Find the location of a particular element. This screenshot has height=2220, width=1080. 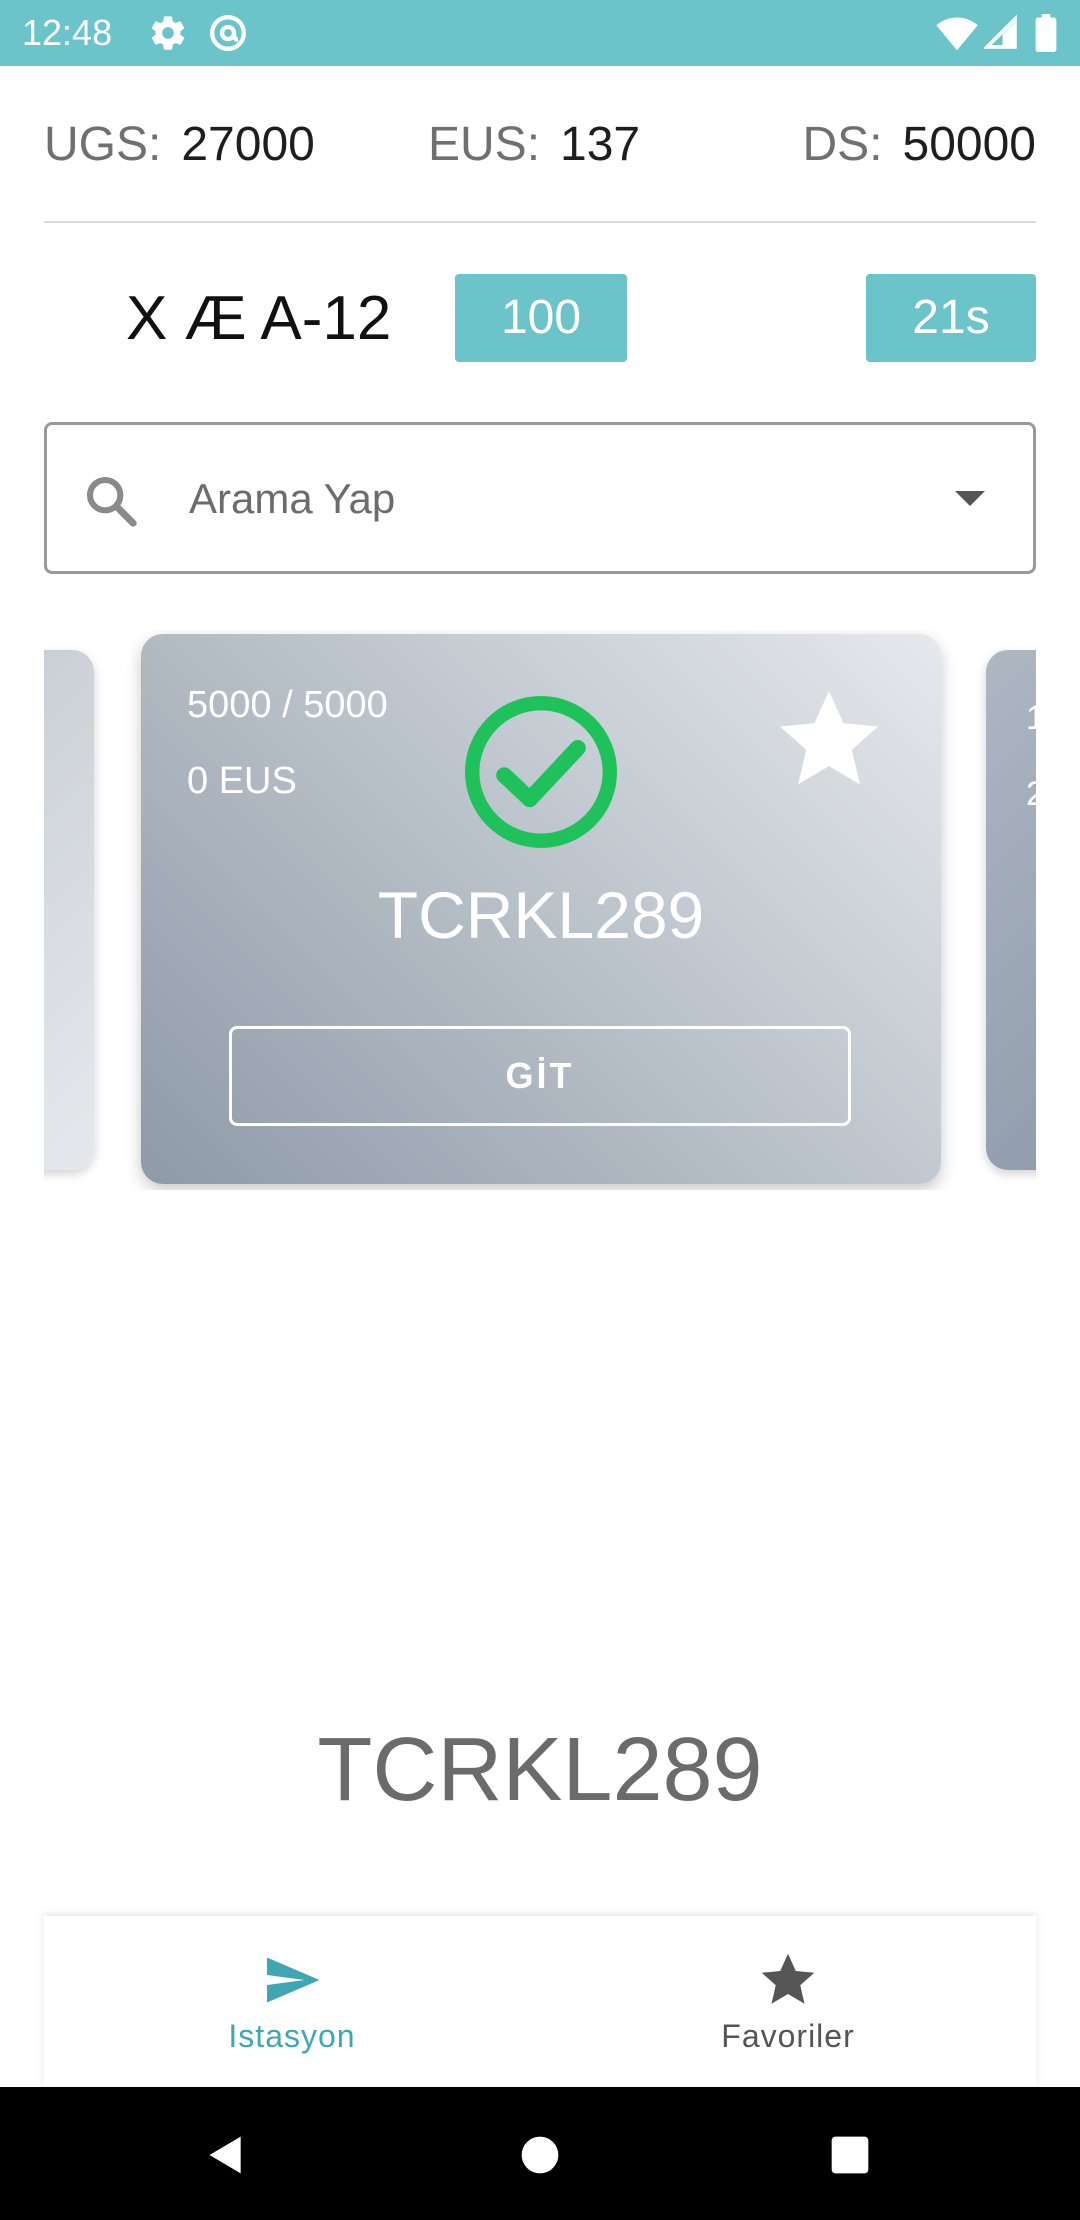

stats-row: UGS: 27000 EUS: 137 DS: 50000 is located at coordinates (540, 145).